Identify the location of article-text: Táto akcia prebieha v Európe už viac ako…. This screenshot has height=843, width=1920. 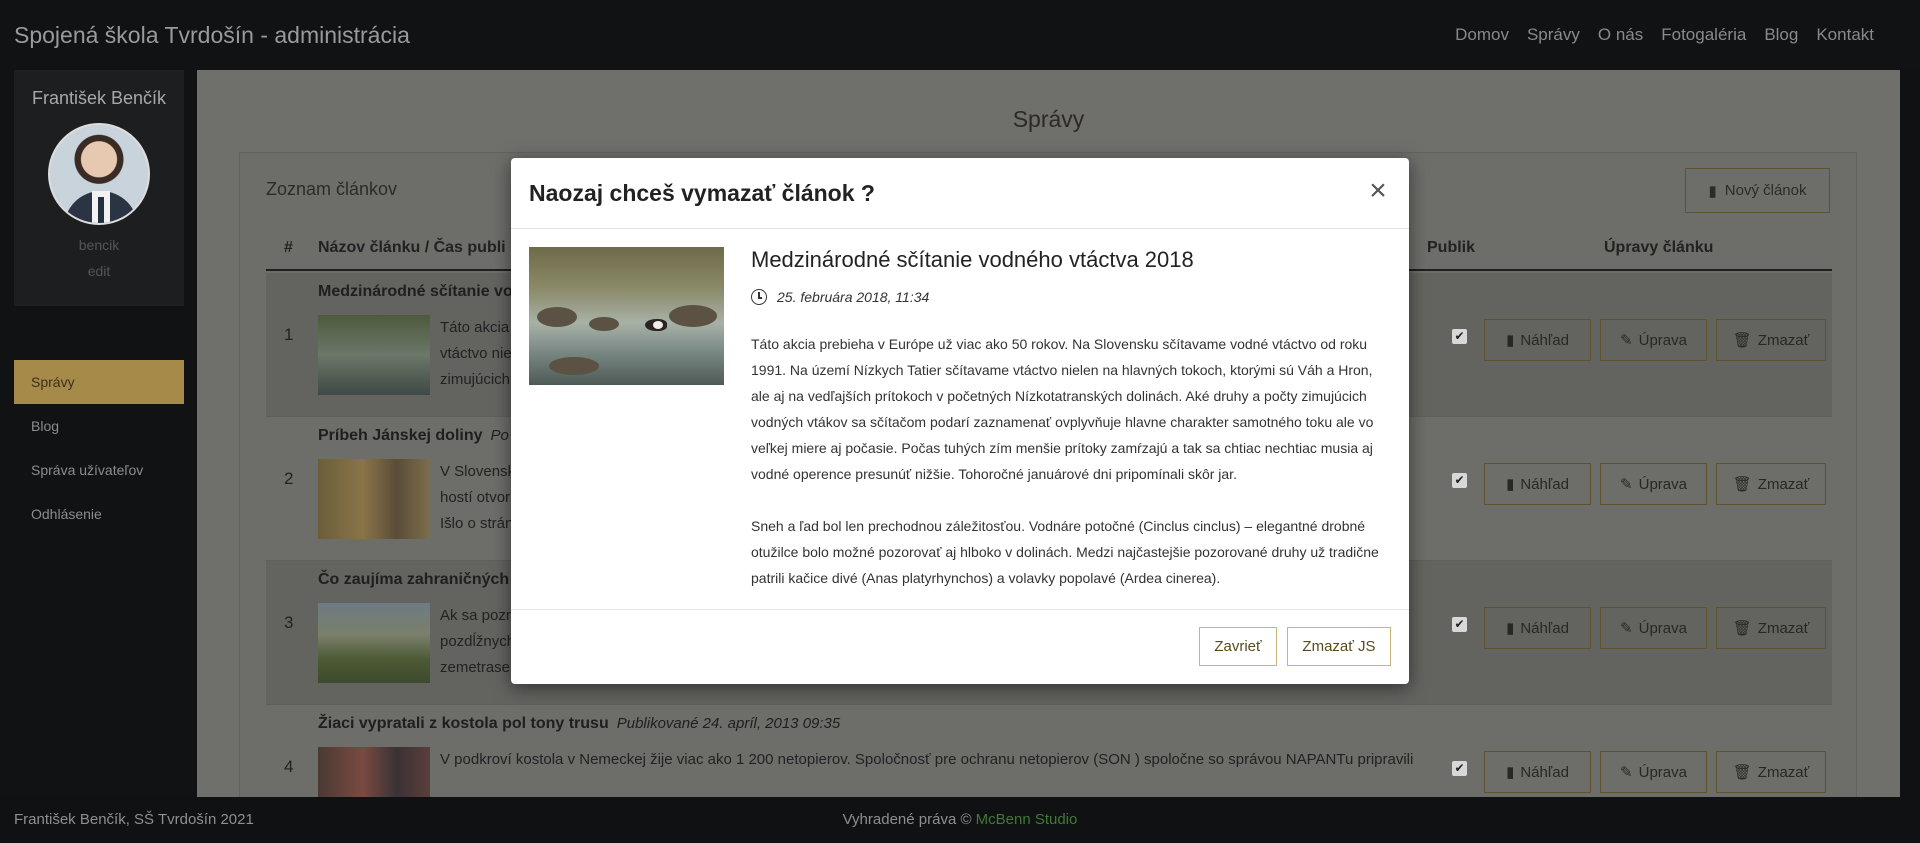
(1071, 474).